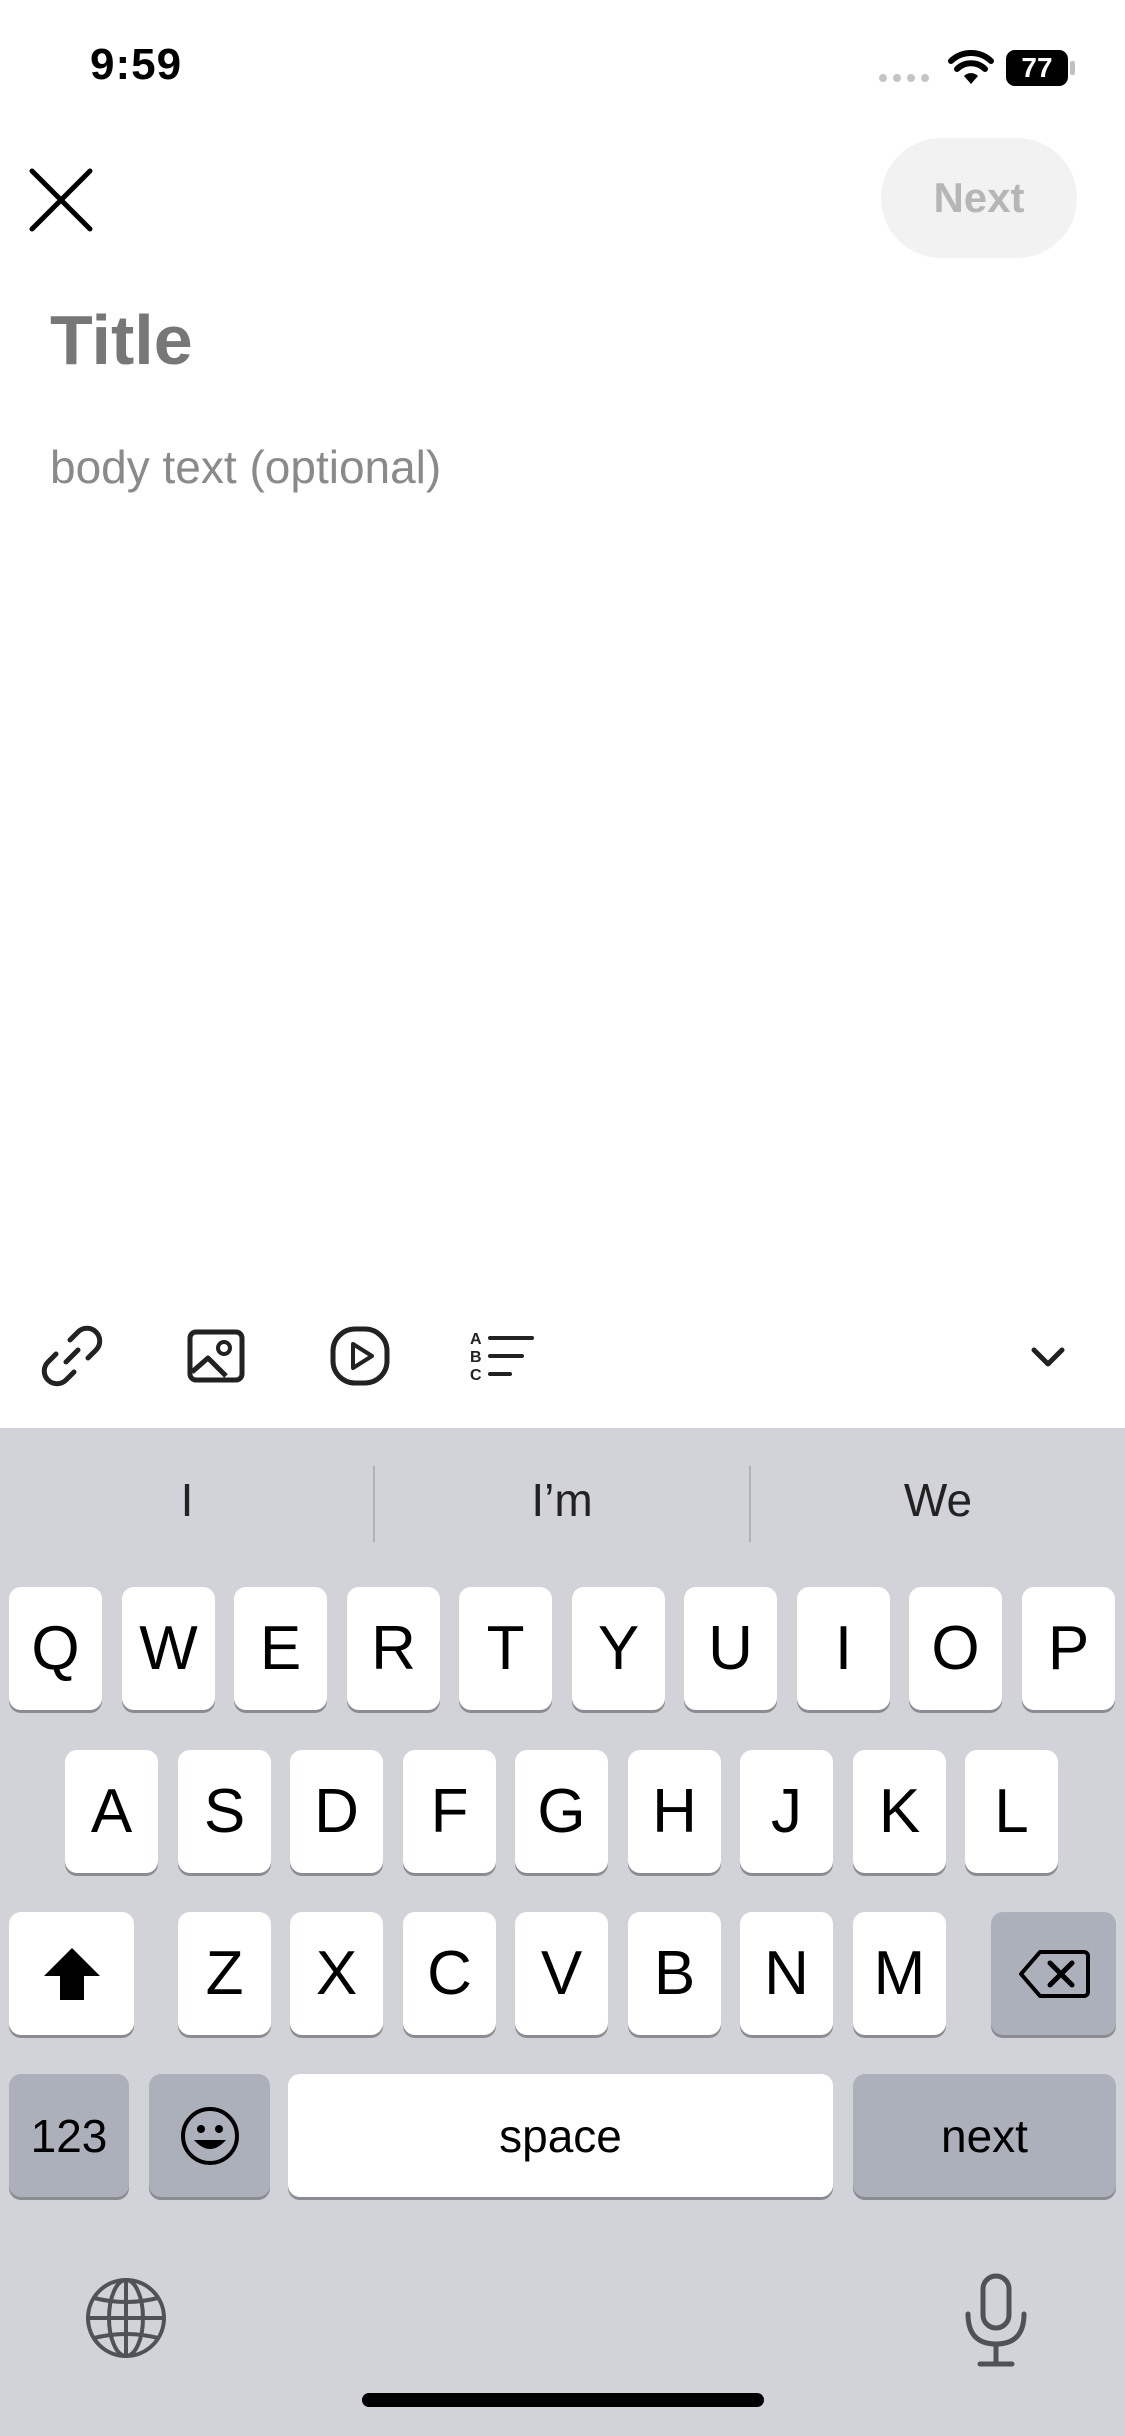 The height and width of the screenshot is (2436, 1125). Describe the element at coordinates (562, 1500) in the screenshot. I see `suggestion-2: I’m` at that location.